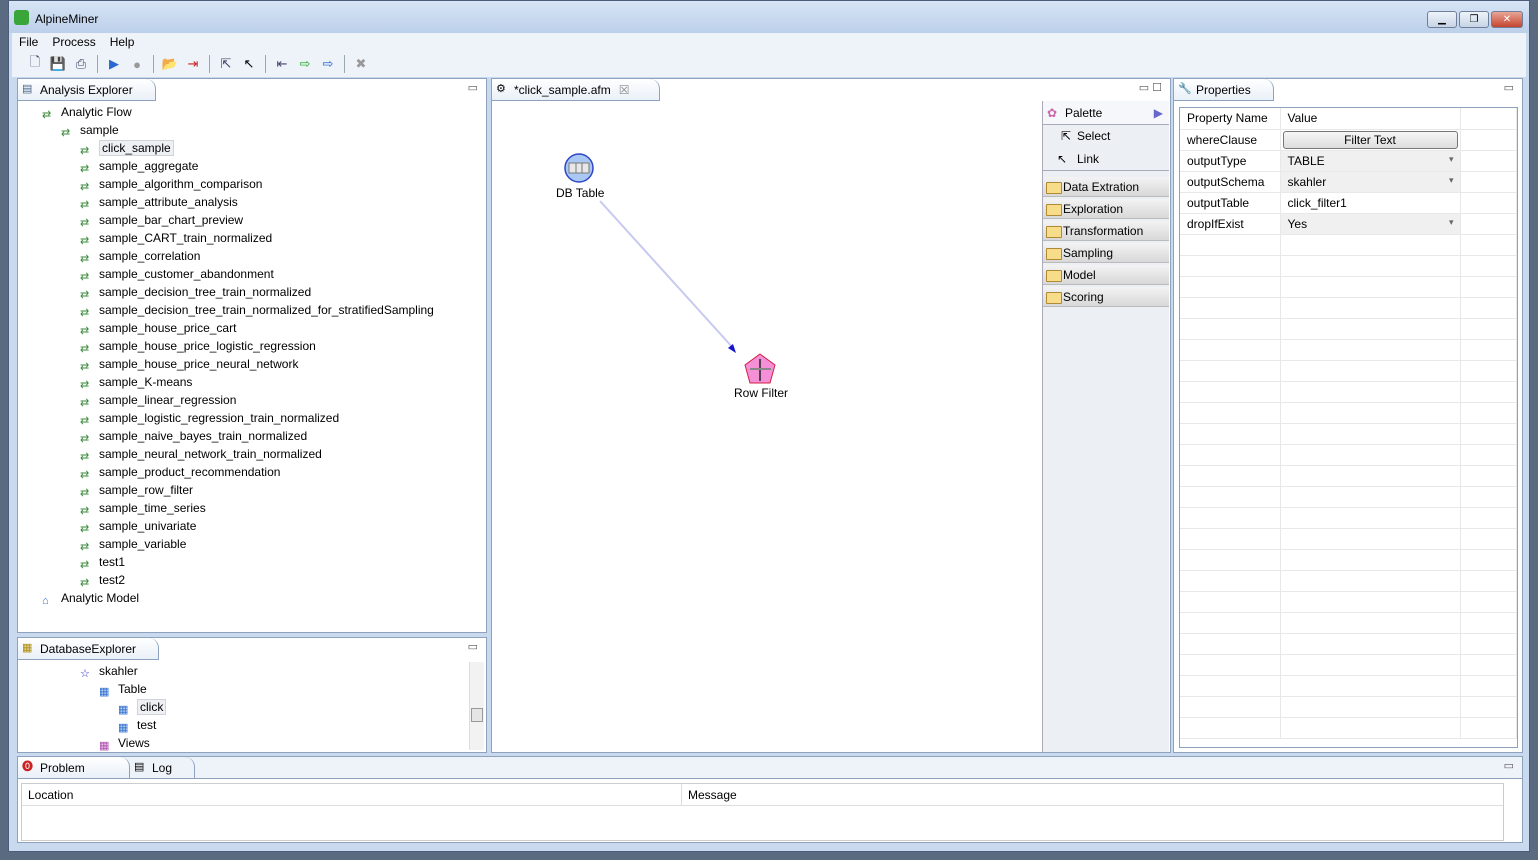 The height and width of the screenshot is (860, 1538). Describe the element at coordinates (189, 364) in the screenshot. I see `tree-item-flow: ⇄ sample_house_price_neural_network` at that location.